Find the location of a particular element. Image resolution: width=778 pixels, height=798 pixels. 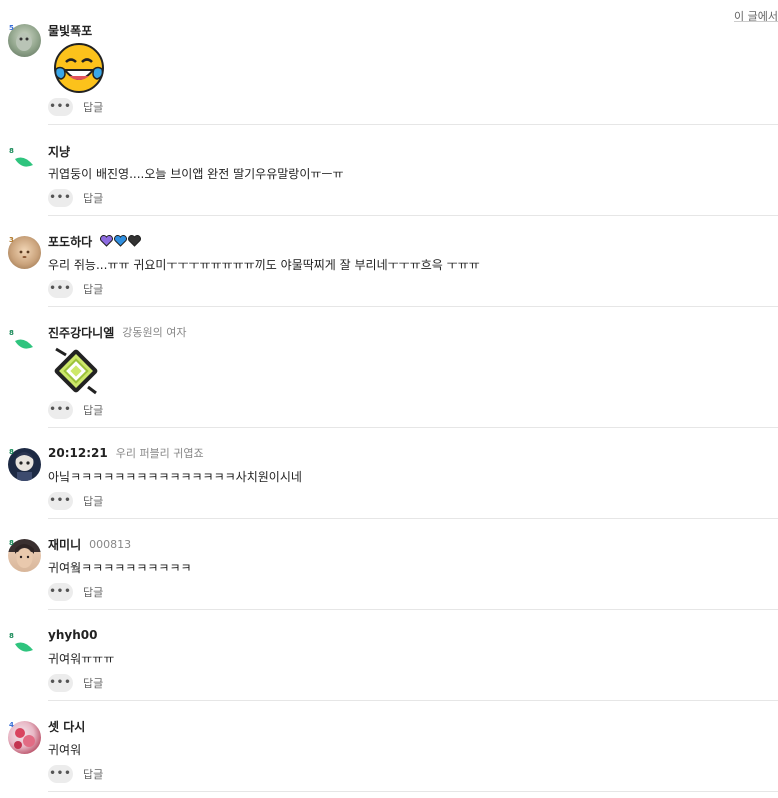

nickname: 지냥 is located at coordinates (59, 151).